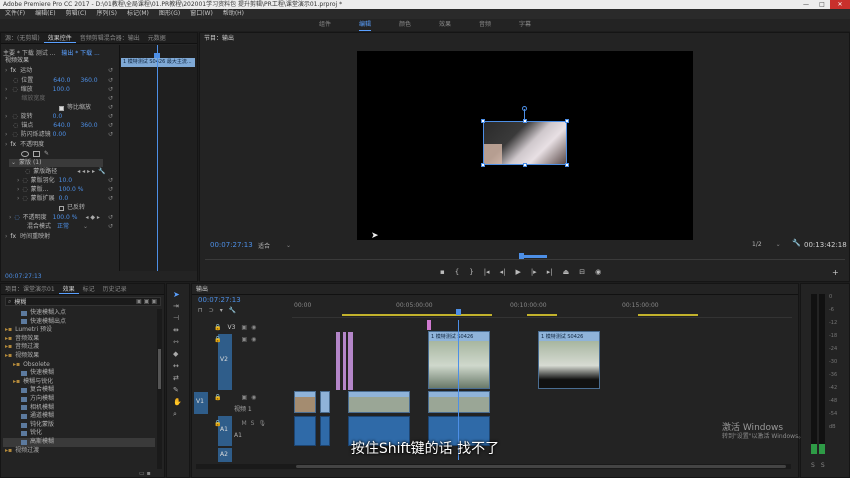 This screenshot has width=850, height=478. I want to click on timeline-timecode: 00:07:27:13, so click(219, 300).